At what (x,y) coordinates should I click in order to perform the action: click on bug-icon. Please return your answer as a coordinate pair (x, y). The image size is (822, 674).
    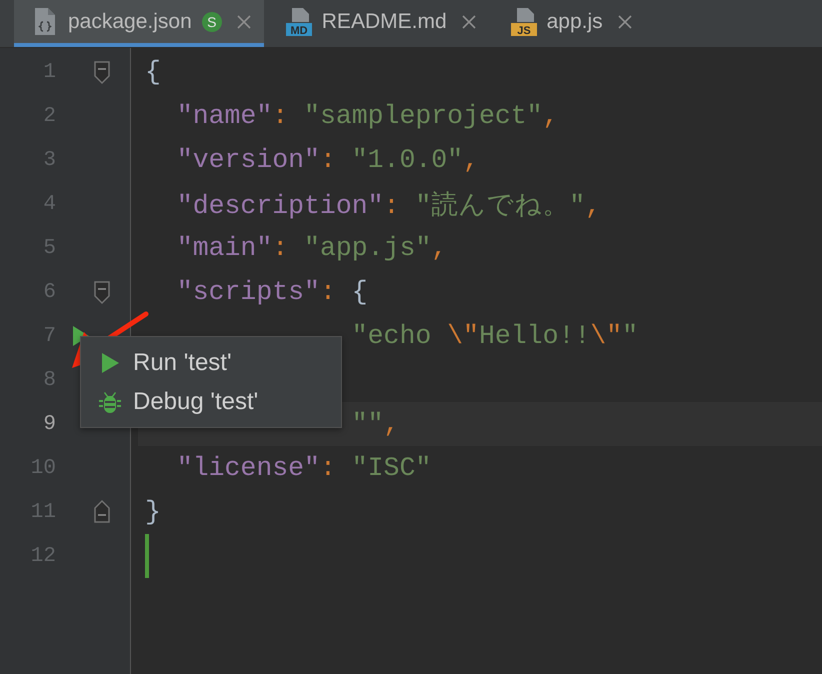
    Looking at the image, I should click on (110, 401).